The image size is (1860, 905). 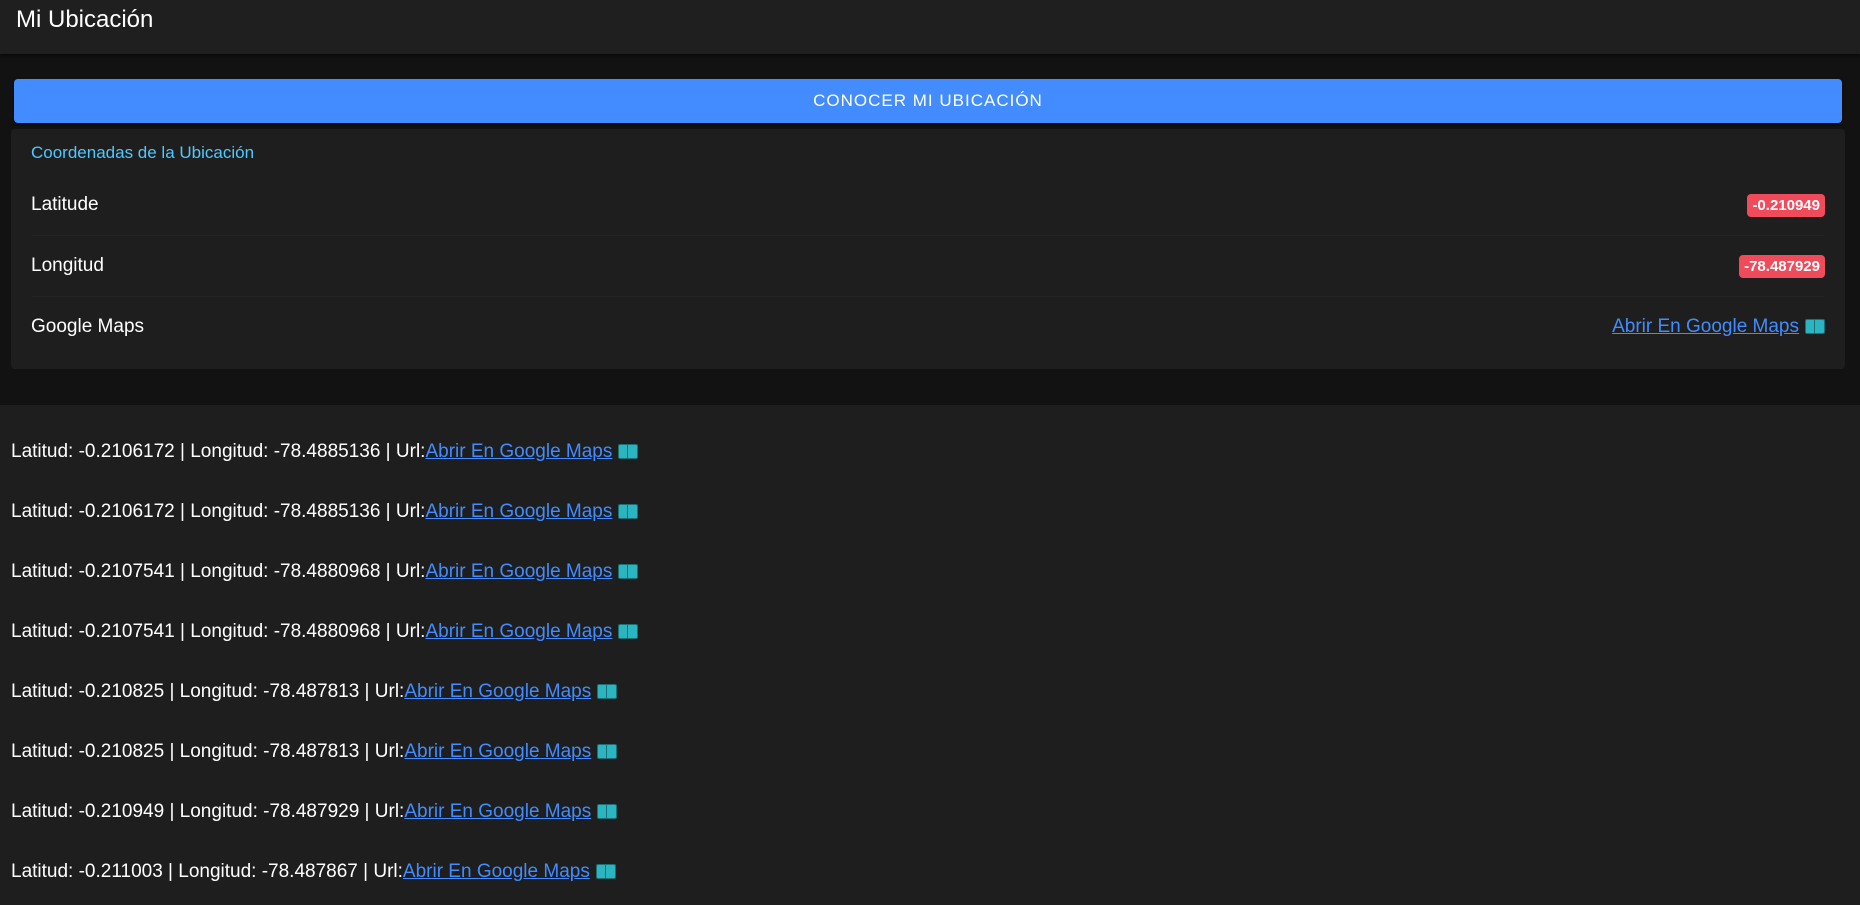 What do you see at coordinates (928, 266) in the screenshot?
I see `longitude-row: Longitud -78.487929` at bounding box center [928, 266].